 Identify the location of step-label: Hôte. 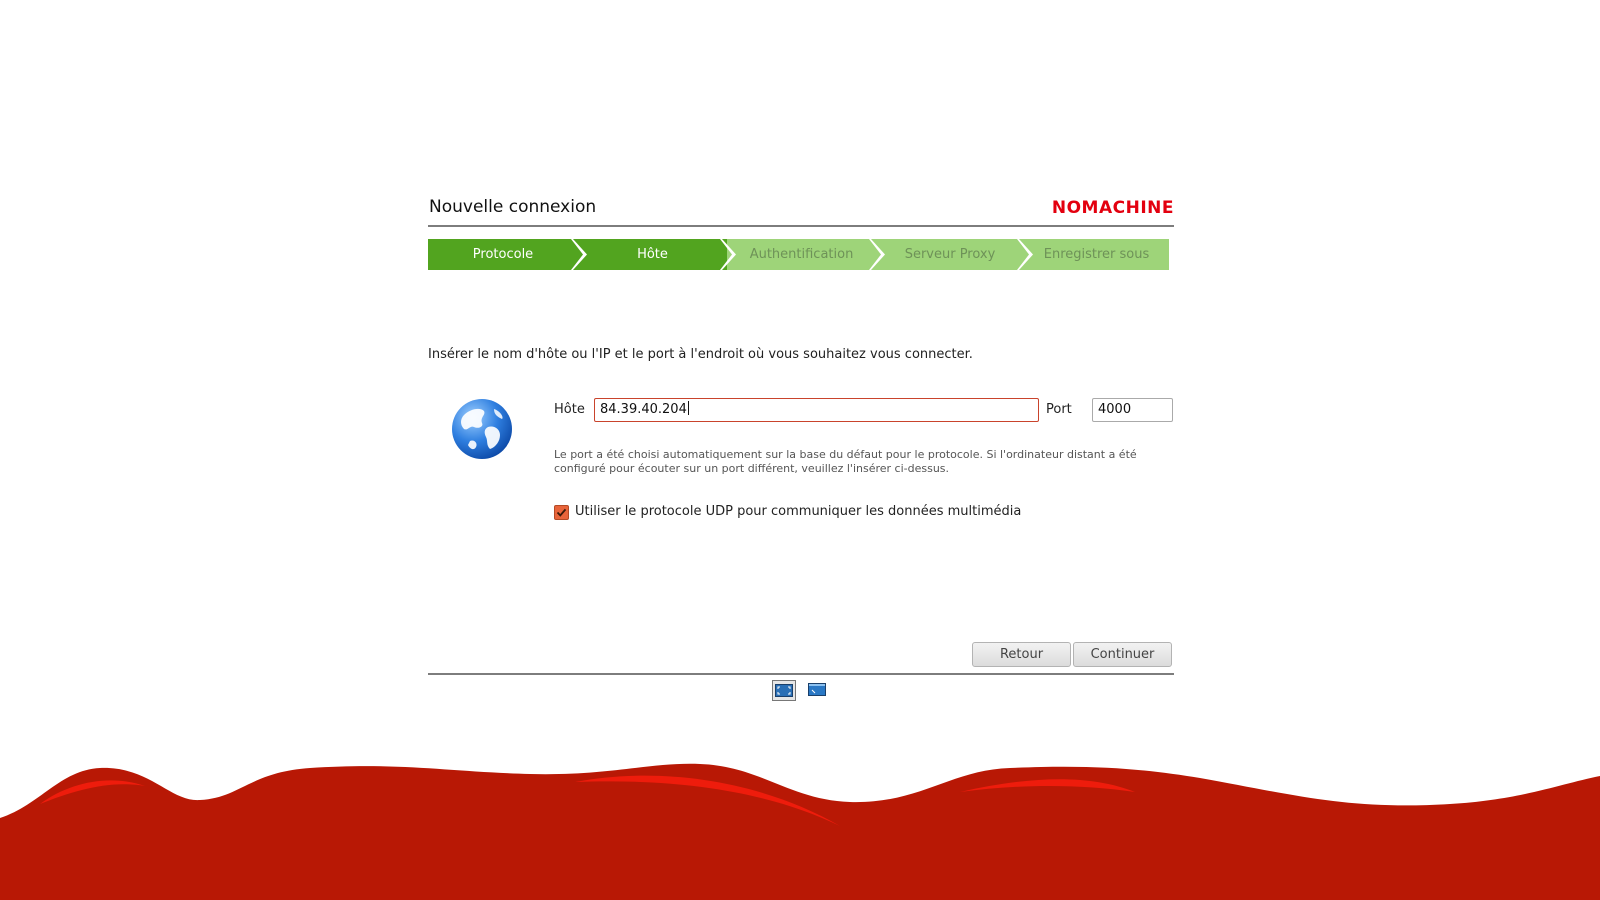
(652, 254).